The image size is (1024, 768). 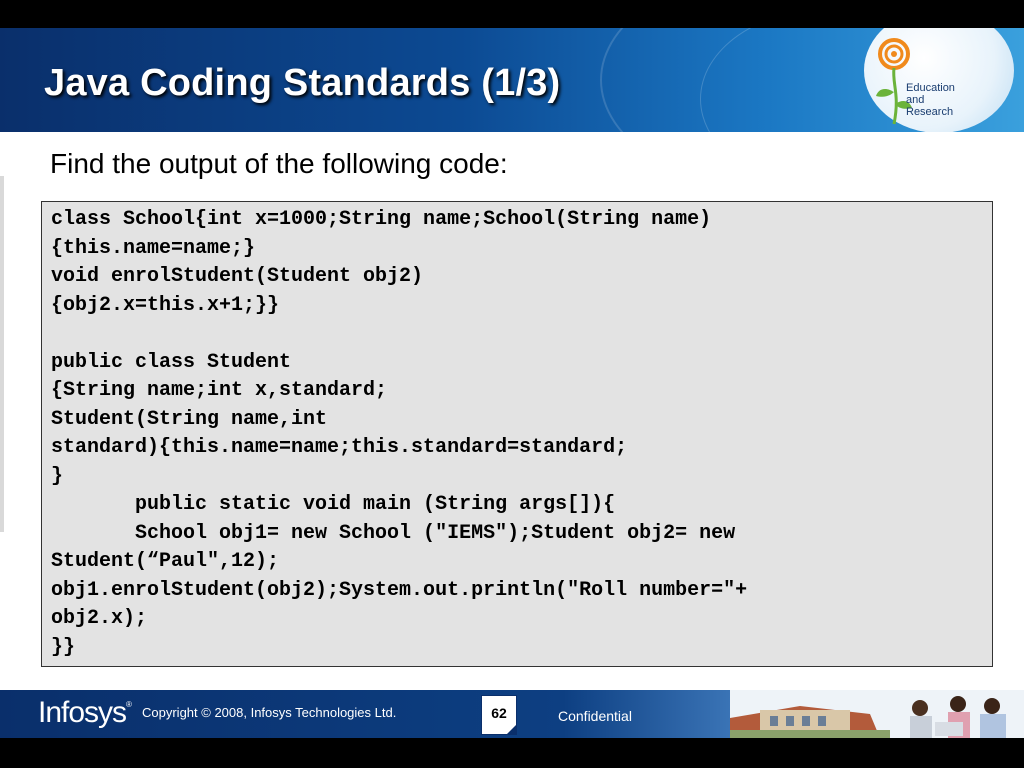 I want to click on code-line: public class Student, so click(x=171, y=362).